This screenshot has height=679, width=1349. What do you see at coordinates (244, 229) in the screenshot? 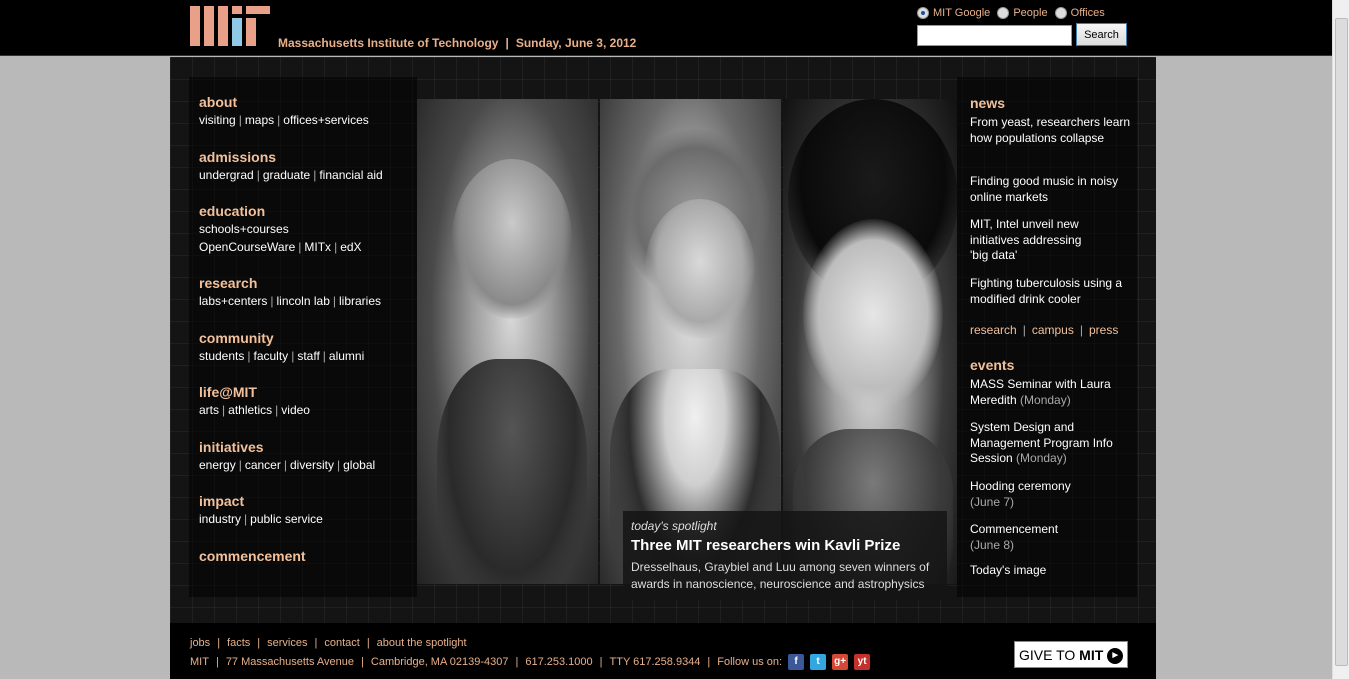
I see `nav-link: schools+courses` at bounding box center [244, 229].